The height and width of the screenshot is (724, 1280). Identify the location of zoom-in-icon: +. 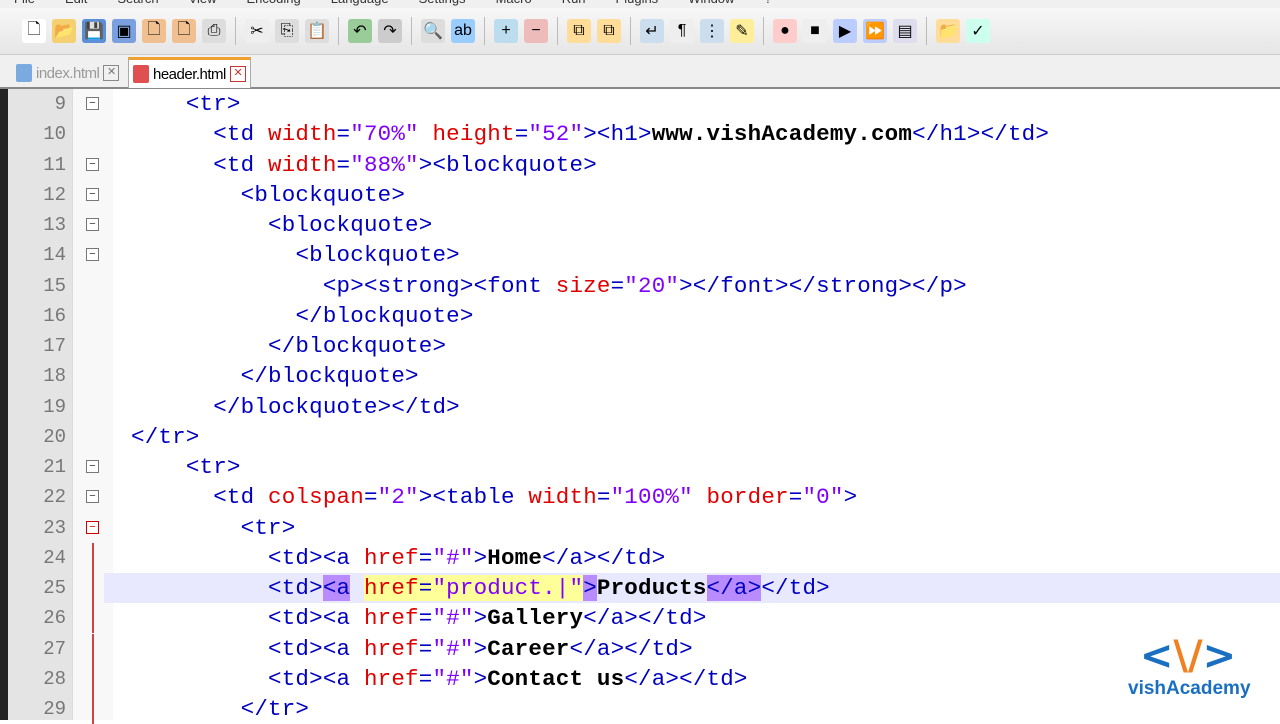
(506, 31).